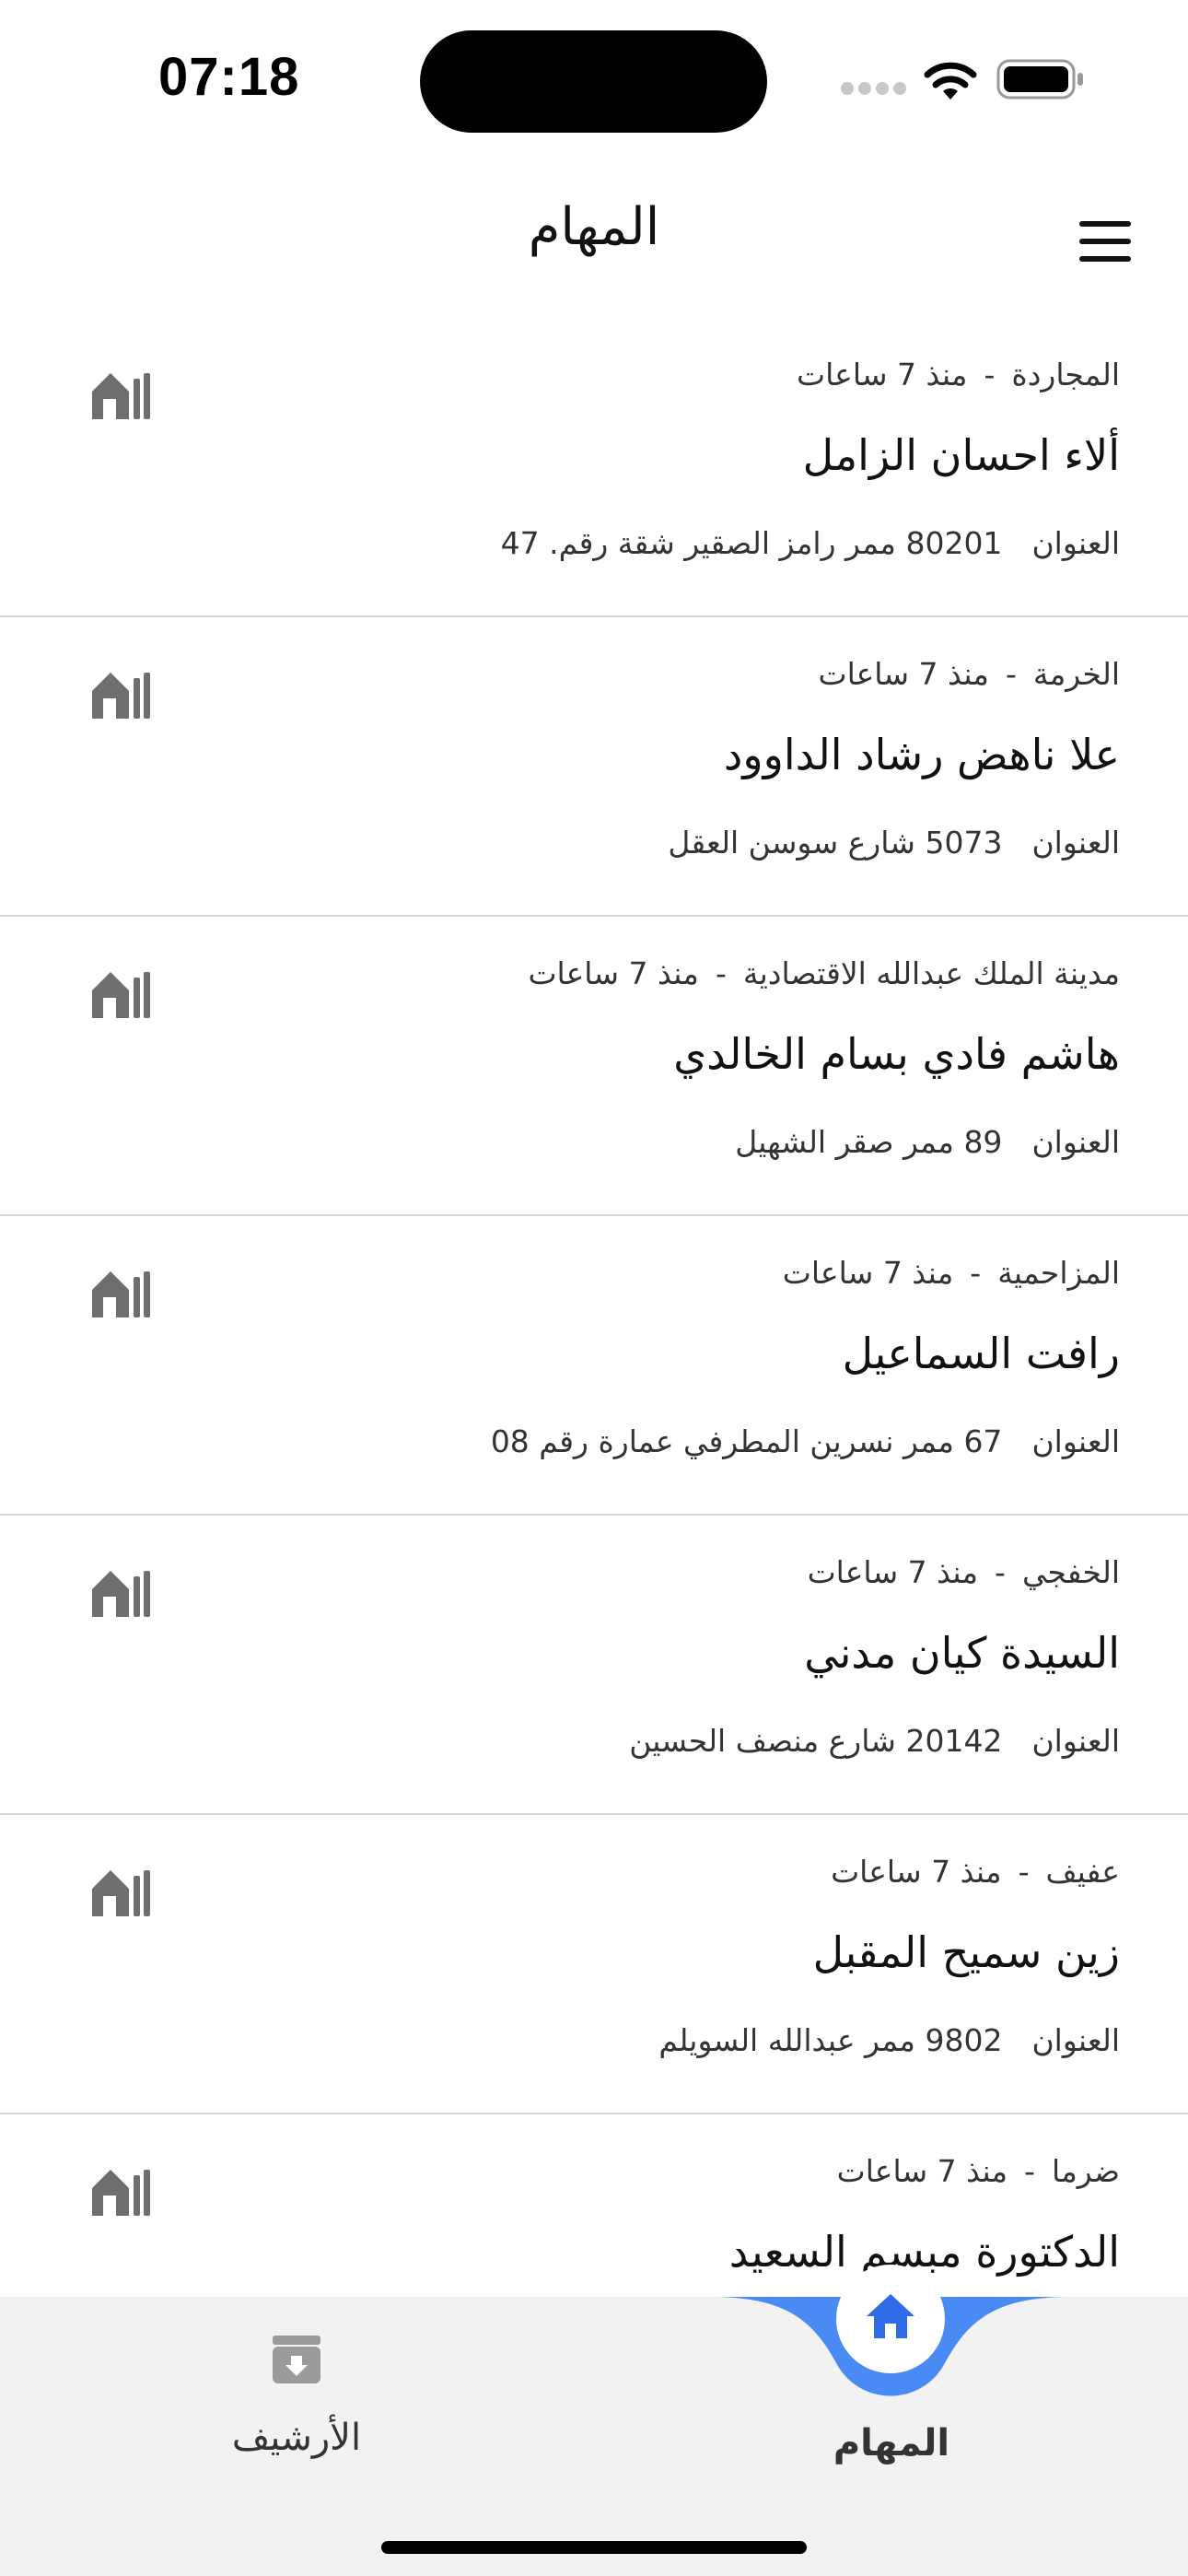 The image size is (1188, 2576). I want to click on battery-icon, so click(1039, 79).